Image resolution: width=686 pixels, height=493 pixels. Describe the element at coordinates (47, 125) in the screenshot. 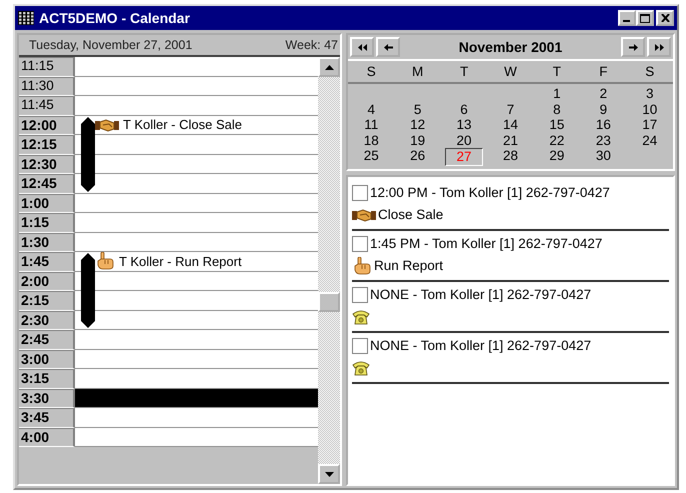

I see `time-label: 12:00` at that location.